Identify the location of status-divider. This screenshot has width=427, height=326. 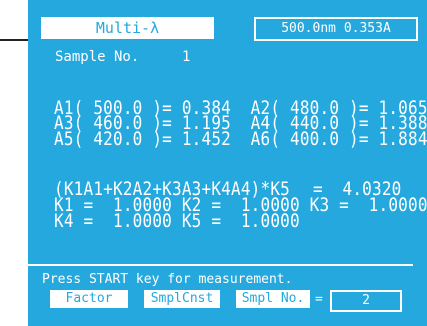
(220, 265).